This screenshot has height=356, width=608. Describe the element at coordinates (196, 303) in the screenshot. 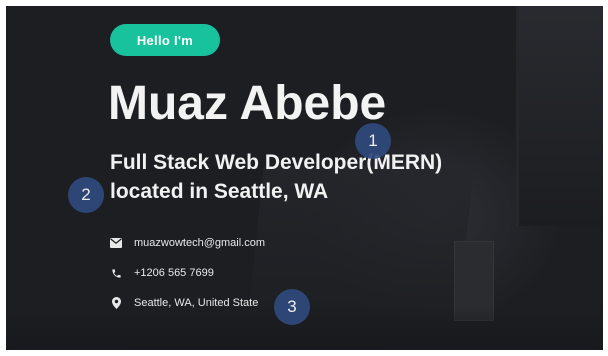

I see `location-text: Seattle, WA, United State` at that location.